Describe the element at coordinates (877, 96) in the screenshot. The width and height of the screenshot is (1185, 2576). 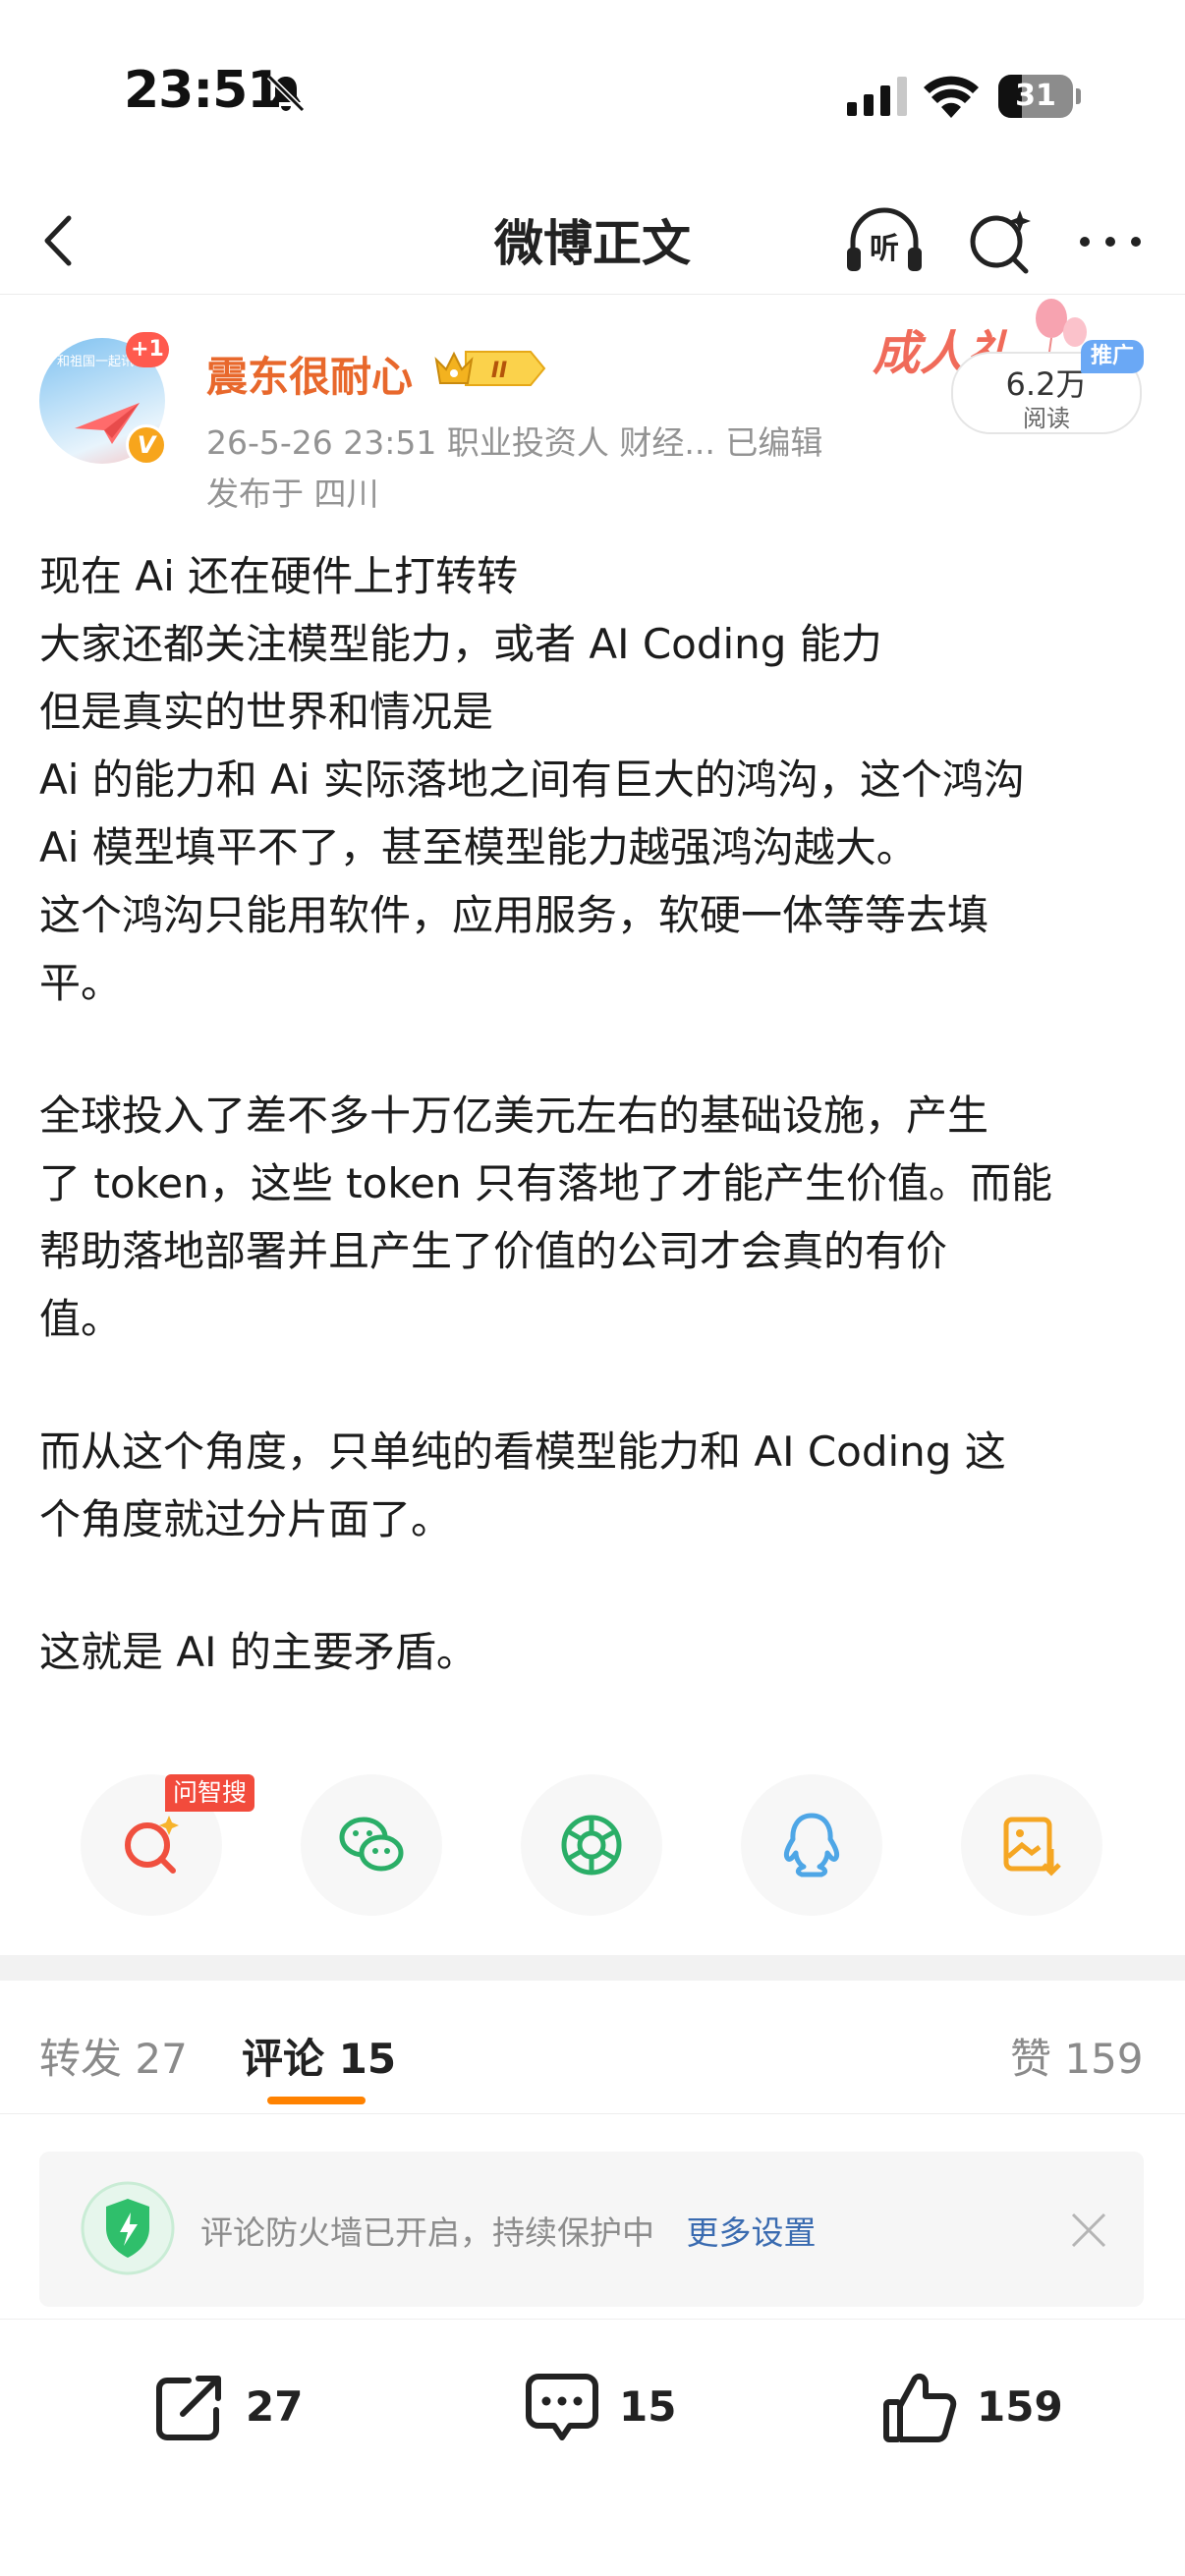
I see `signal-icon` at that location.